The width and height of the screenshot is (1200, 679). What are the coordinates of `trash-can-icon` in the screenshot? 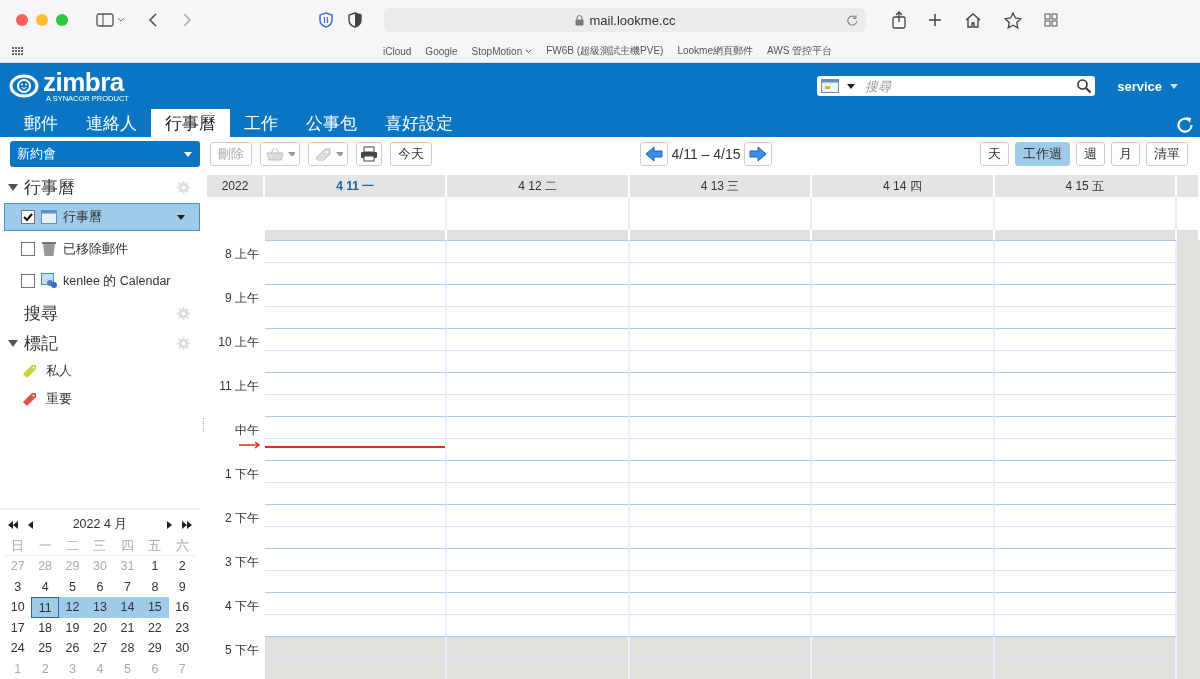 It's located at (49, 249).